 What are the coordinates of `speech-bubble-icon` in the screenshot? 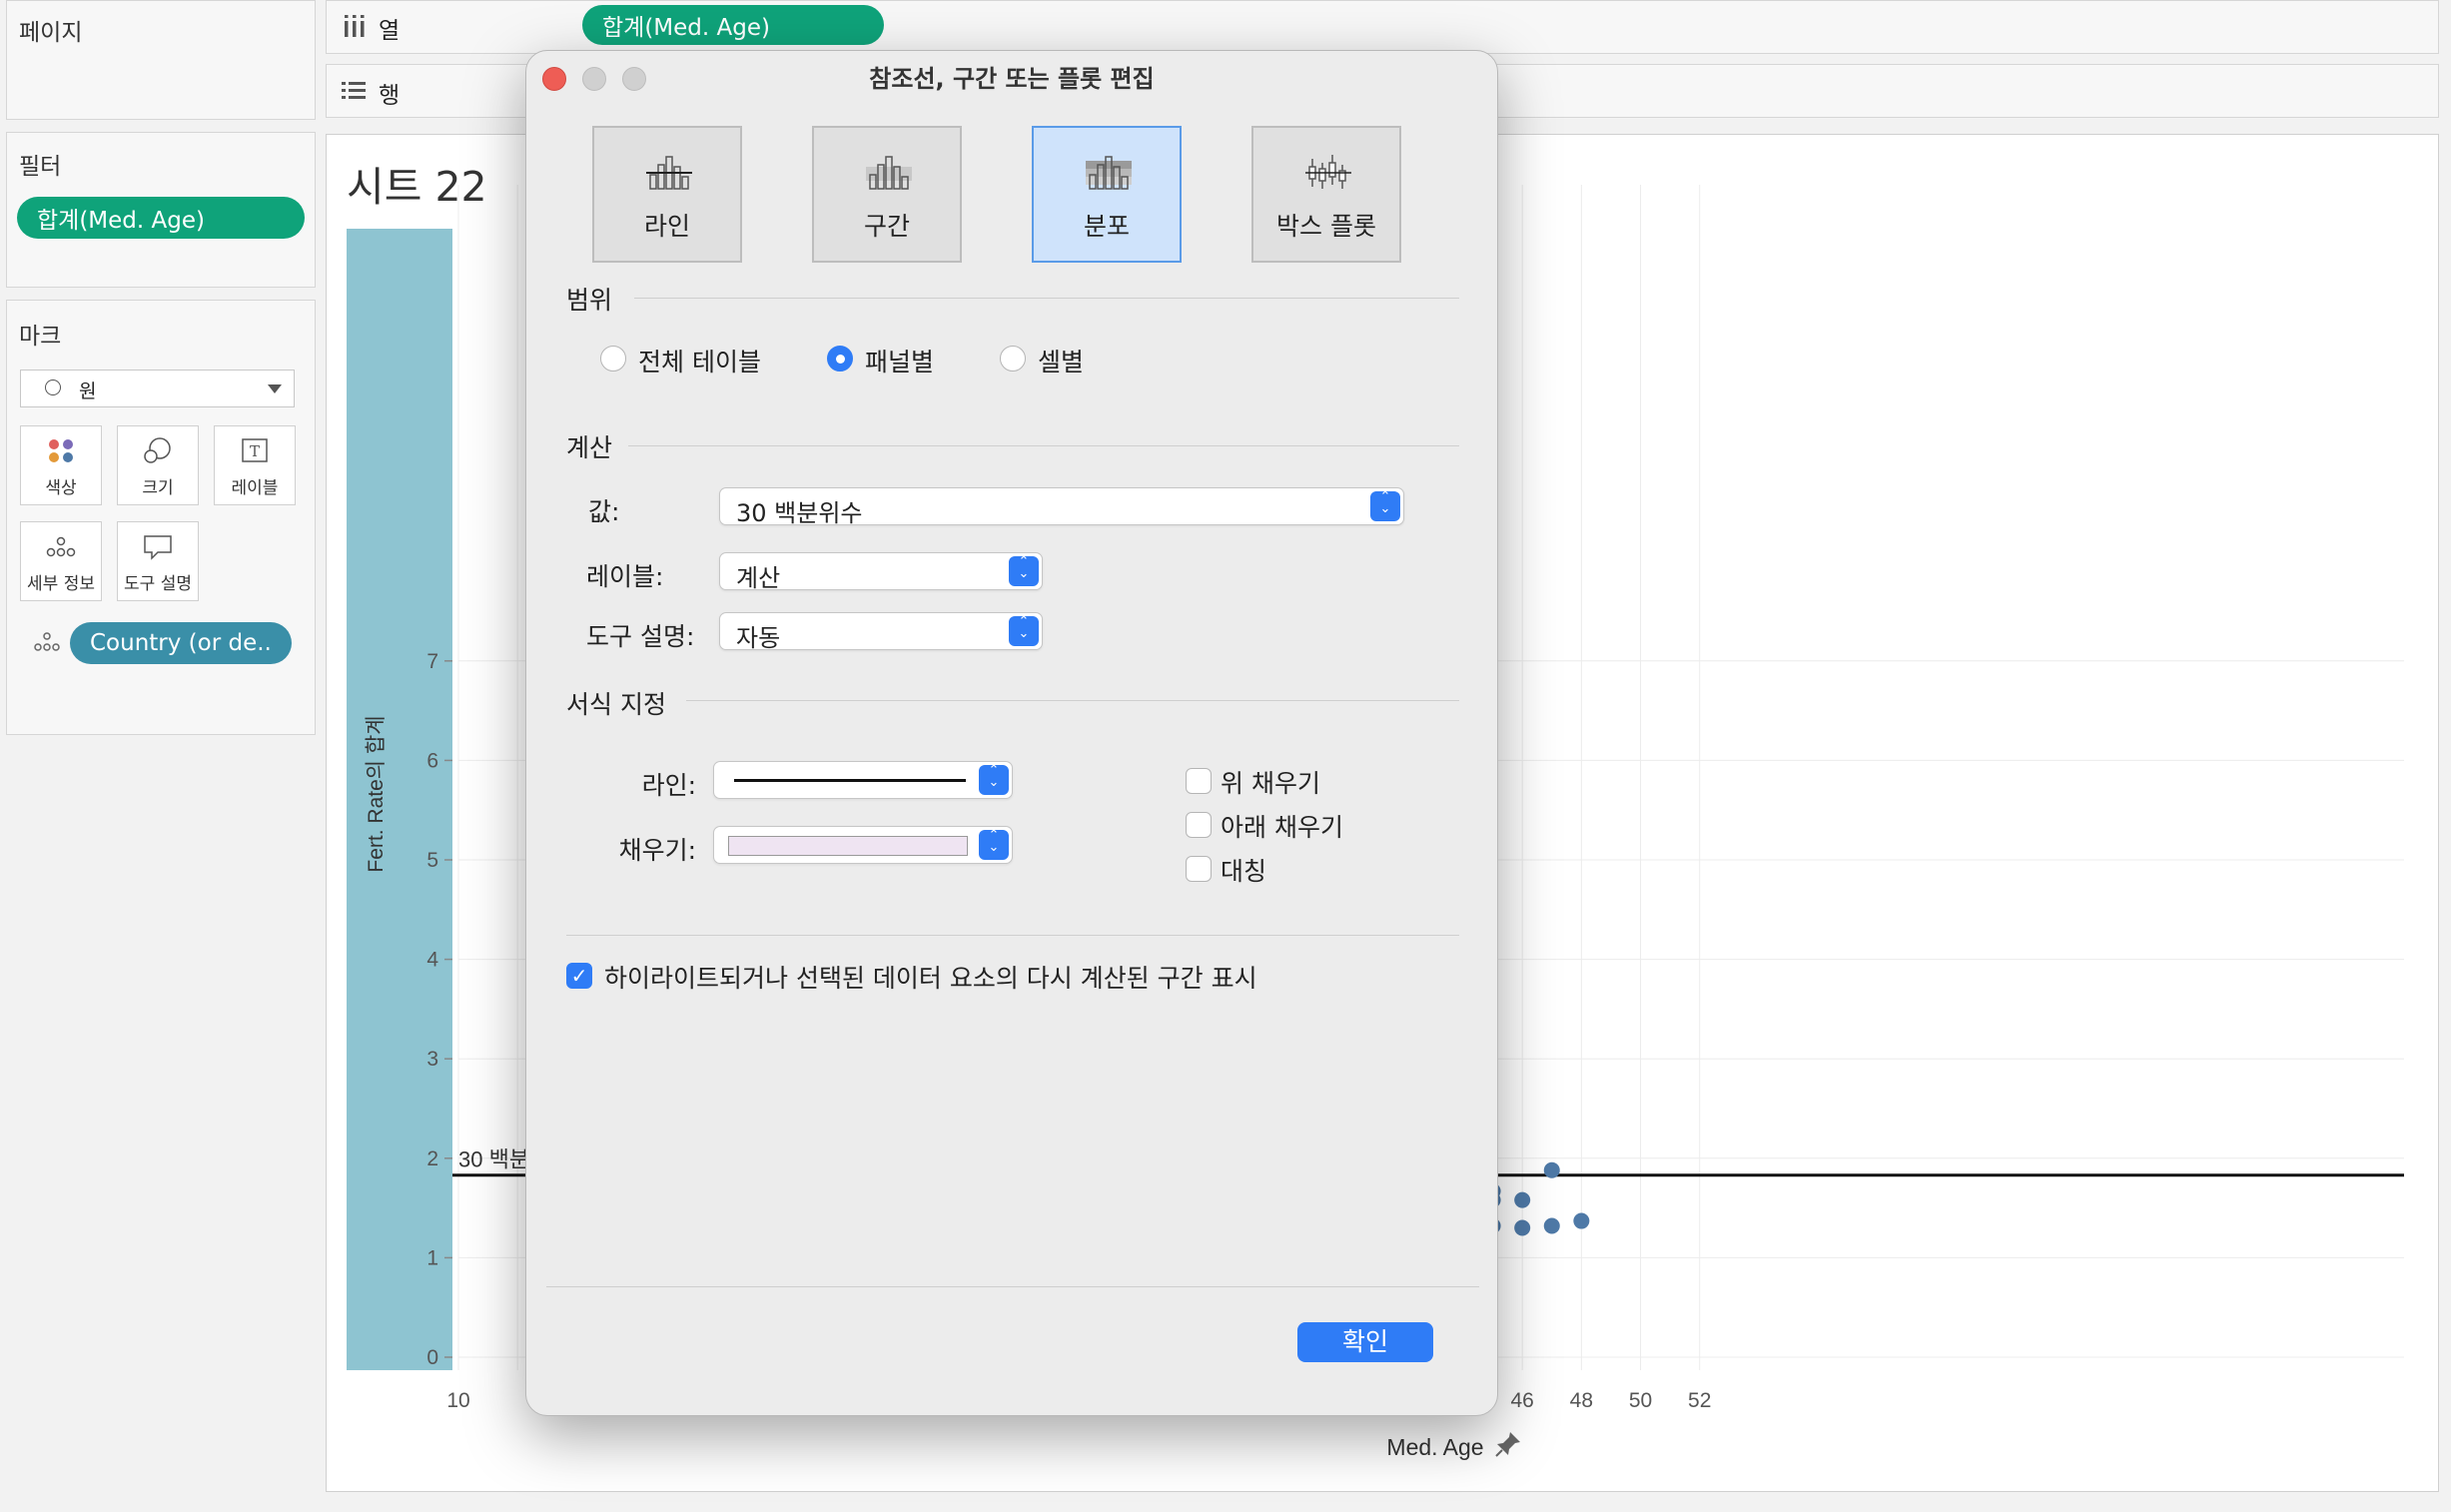 It's located at (158, 547).